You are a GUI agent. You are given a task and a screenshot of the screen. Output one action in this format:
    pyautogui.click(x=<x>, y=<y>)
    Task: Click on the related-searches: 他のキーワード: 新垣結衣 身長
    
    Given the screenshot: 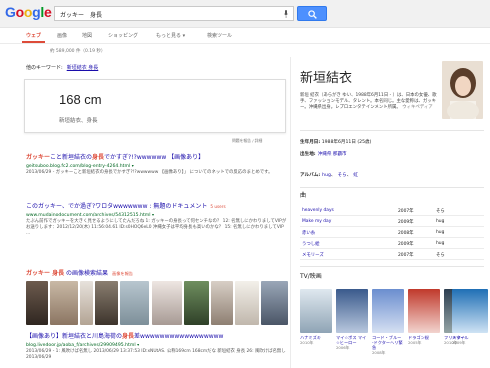 What is the action you would take?
    pyautogui.click(x=62, y=67)
    